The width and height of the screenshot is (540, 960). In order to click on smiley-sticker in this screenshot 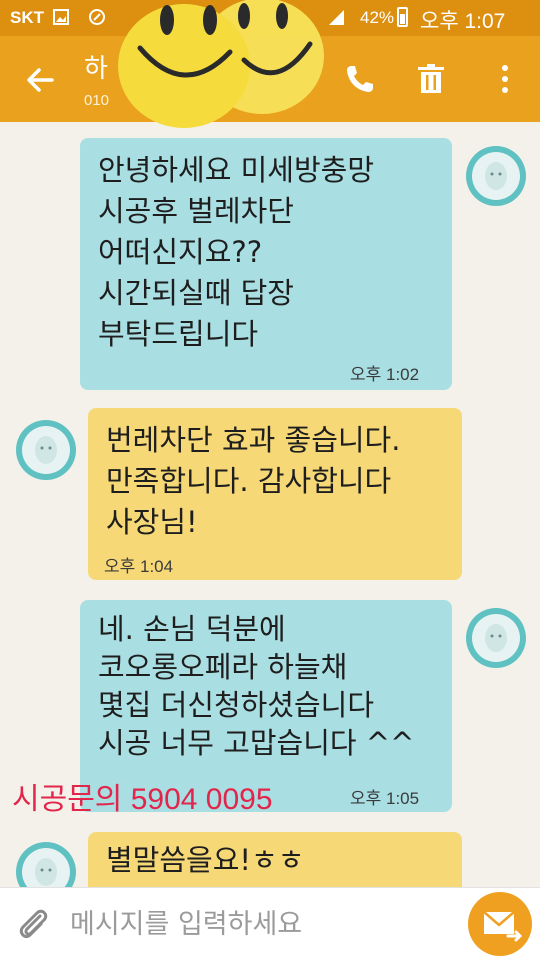, I will do `click(221, 64)`.